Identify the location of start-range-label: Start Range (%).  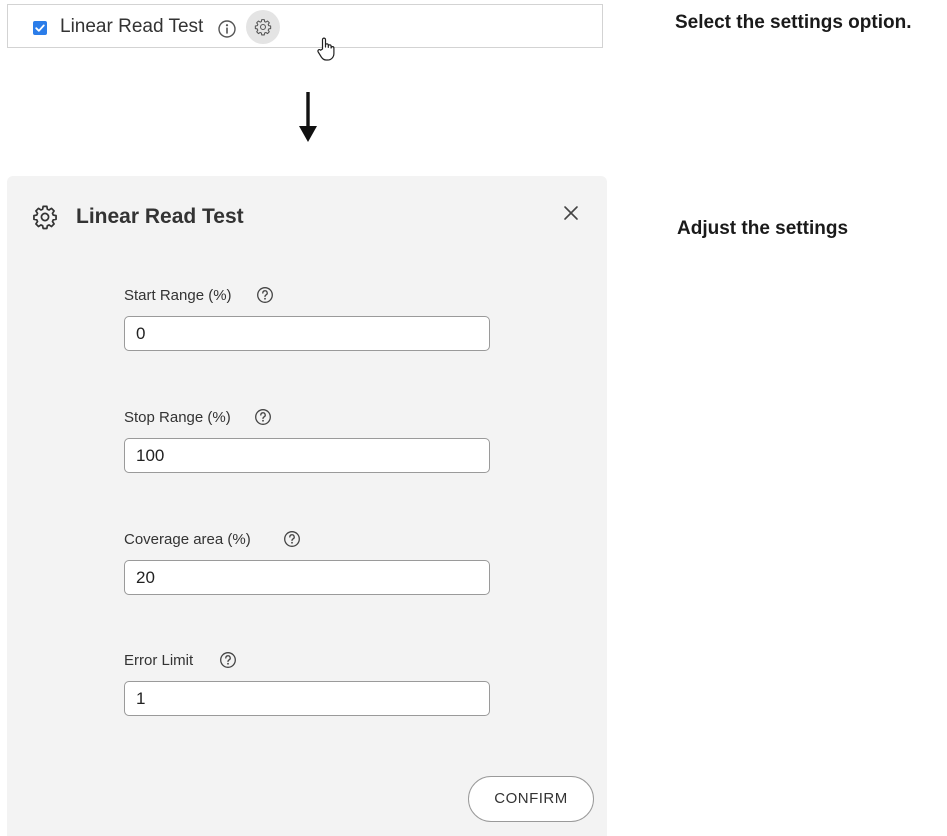
(178, 295).